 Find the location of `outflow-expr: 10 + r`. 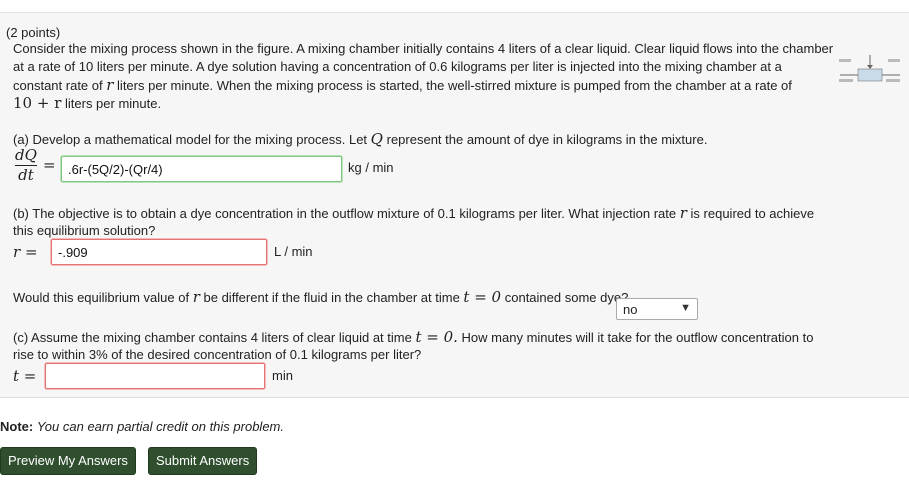

outflow-expr: 10 + r is located at coordinates (37, 103).